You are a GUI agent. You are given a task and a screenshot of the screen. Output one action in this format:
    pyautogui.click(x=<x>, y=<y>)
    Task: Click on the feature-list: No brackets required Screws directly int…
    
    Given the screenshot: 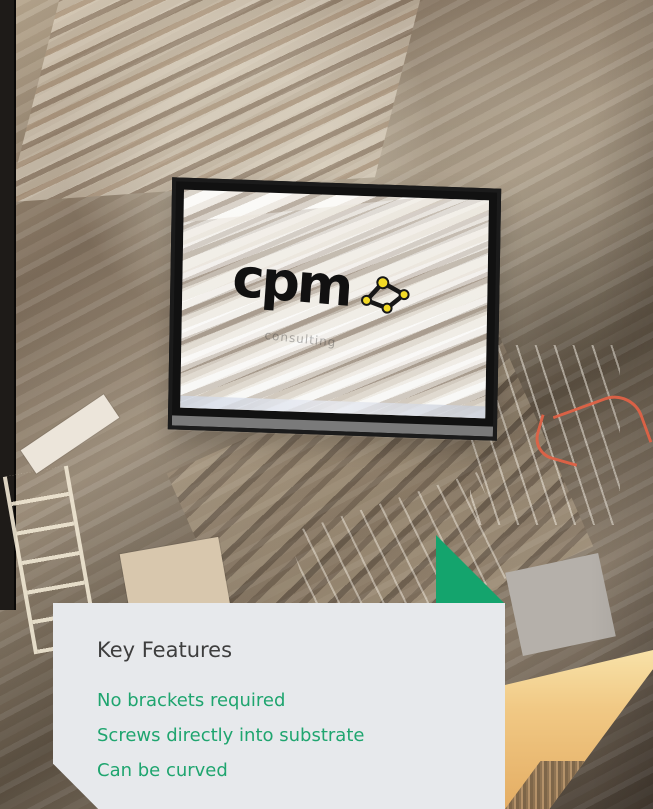 What is the action you would take?
    pyautogui.click(x=230, y=736)
    